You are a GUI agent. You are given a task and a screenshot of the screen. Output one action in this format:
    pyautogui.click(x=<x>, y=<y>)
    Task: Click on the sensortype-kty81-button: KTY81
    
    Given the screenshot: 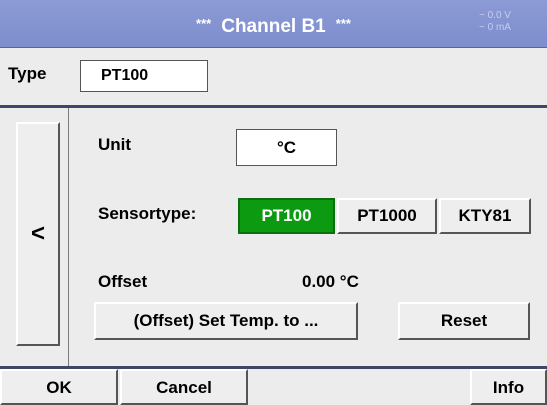 What is the action you would take?
    pyautogui.click(x=485, y=216)
    